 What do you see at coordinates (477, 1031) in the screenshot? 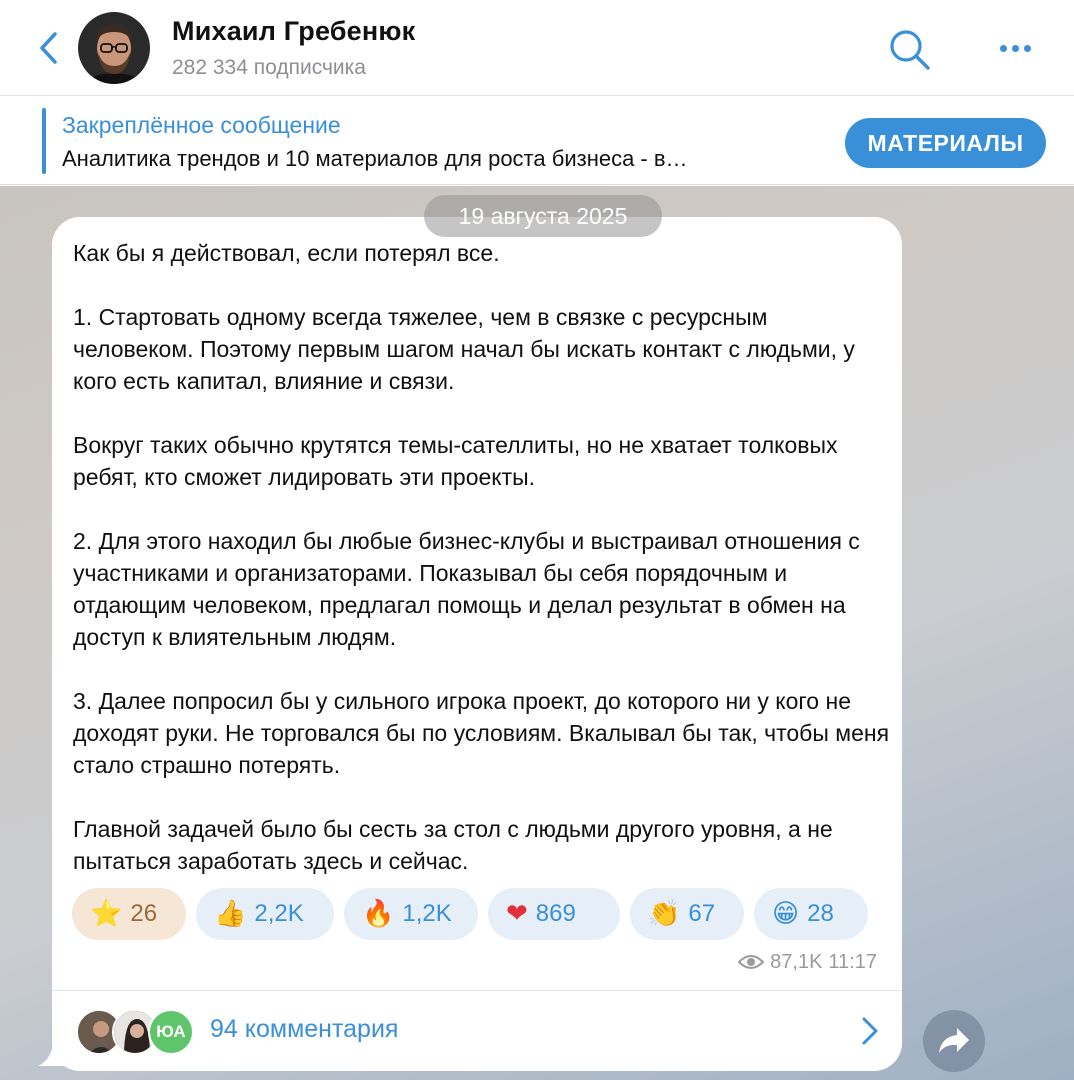
I see `comments-button: ЮА 94 комментария` at bounding box center [477, 1031].